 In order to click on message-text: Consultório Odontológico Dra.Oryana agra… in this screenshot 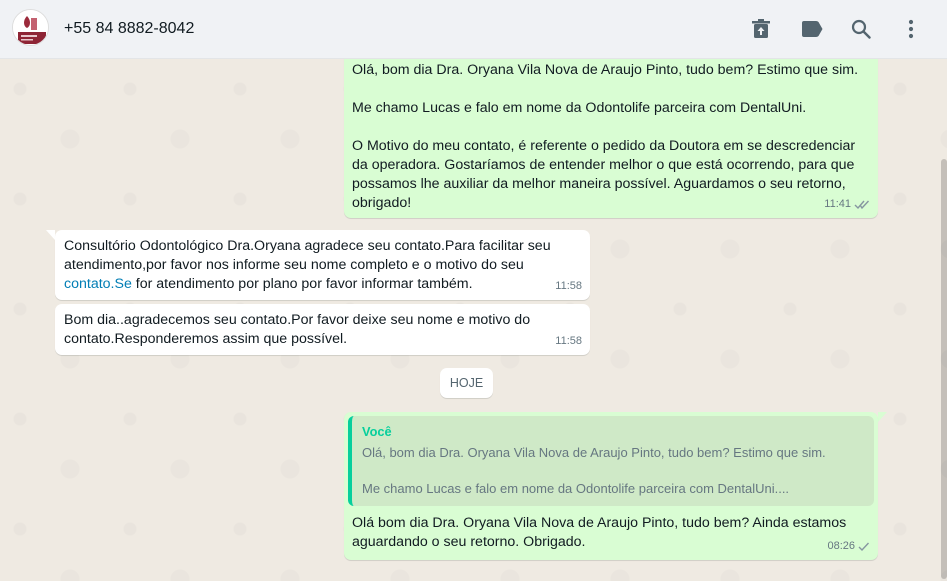, I will do `click(322, 265)`.